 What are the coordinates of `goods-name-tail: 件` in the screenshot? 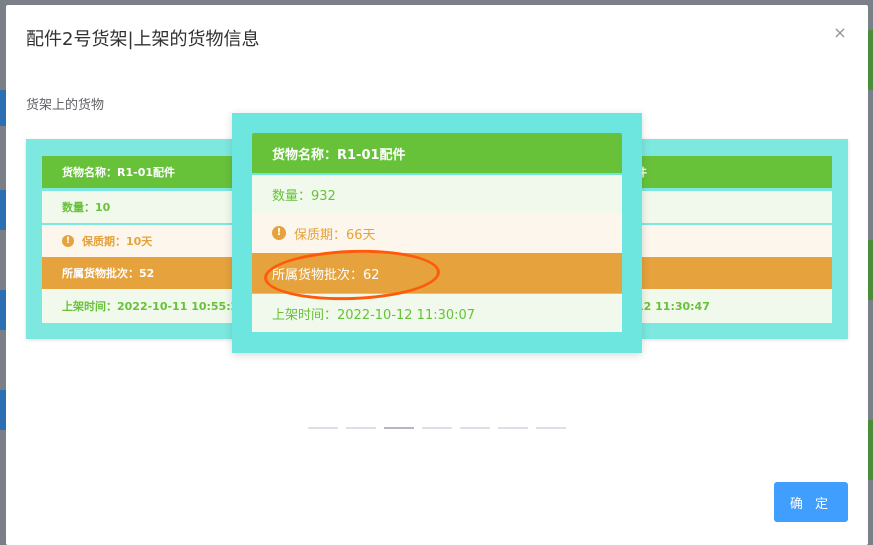 It's located at (644, 172).